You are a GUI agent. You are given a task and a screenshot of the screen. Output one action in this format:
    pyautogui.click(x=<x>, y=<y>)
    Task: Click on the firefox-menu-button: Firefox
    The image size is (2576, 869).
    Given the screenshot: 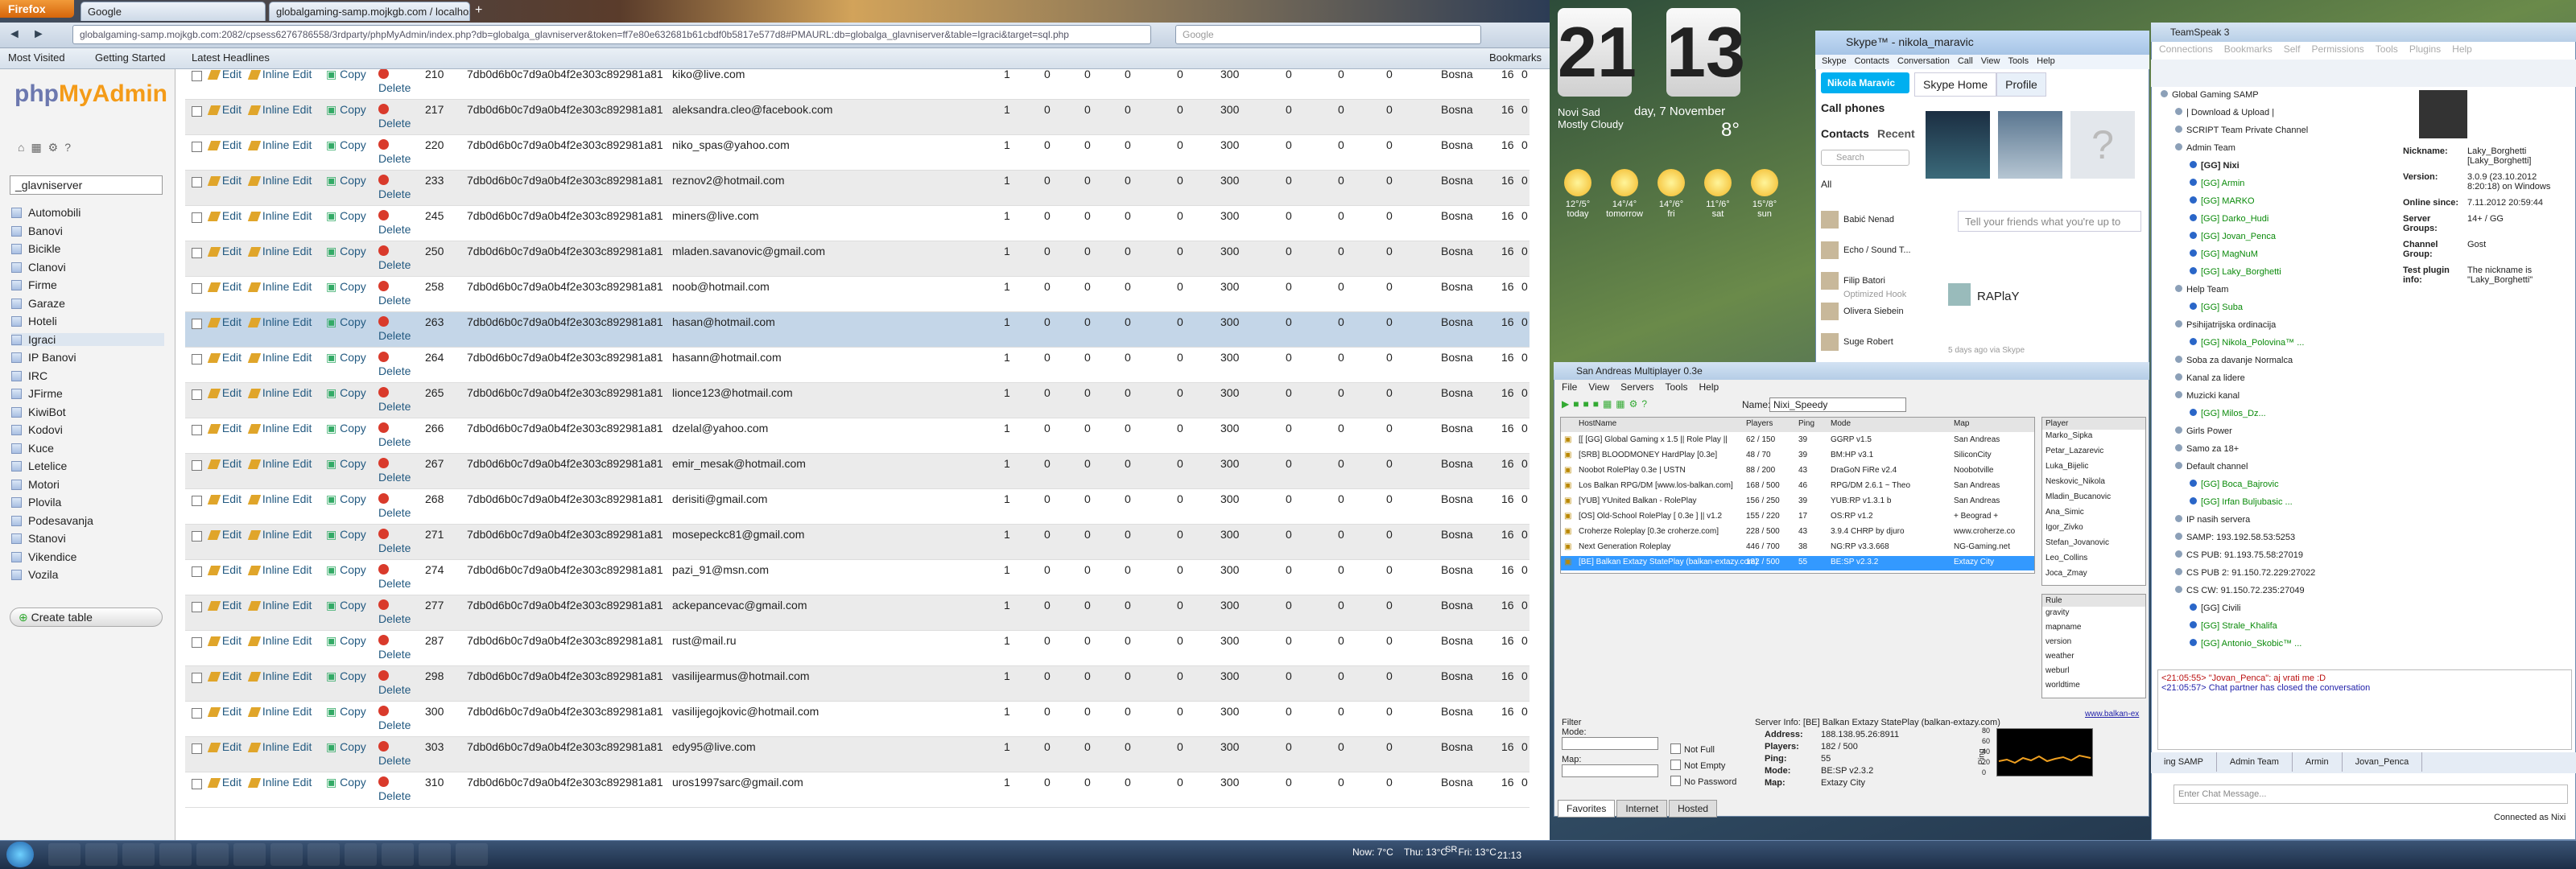 What is the action you would take?
    pyautogui.click(x=37, y=9)
    